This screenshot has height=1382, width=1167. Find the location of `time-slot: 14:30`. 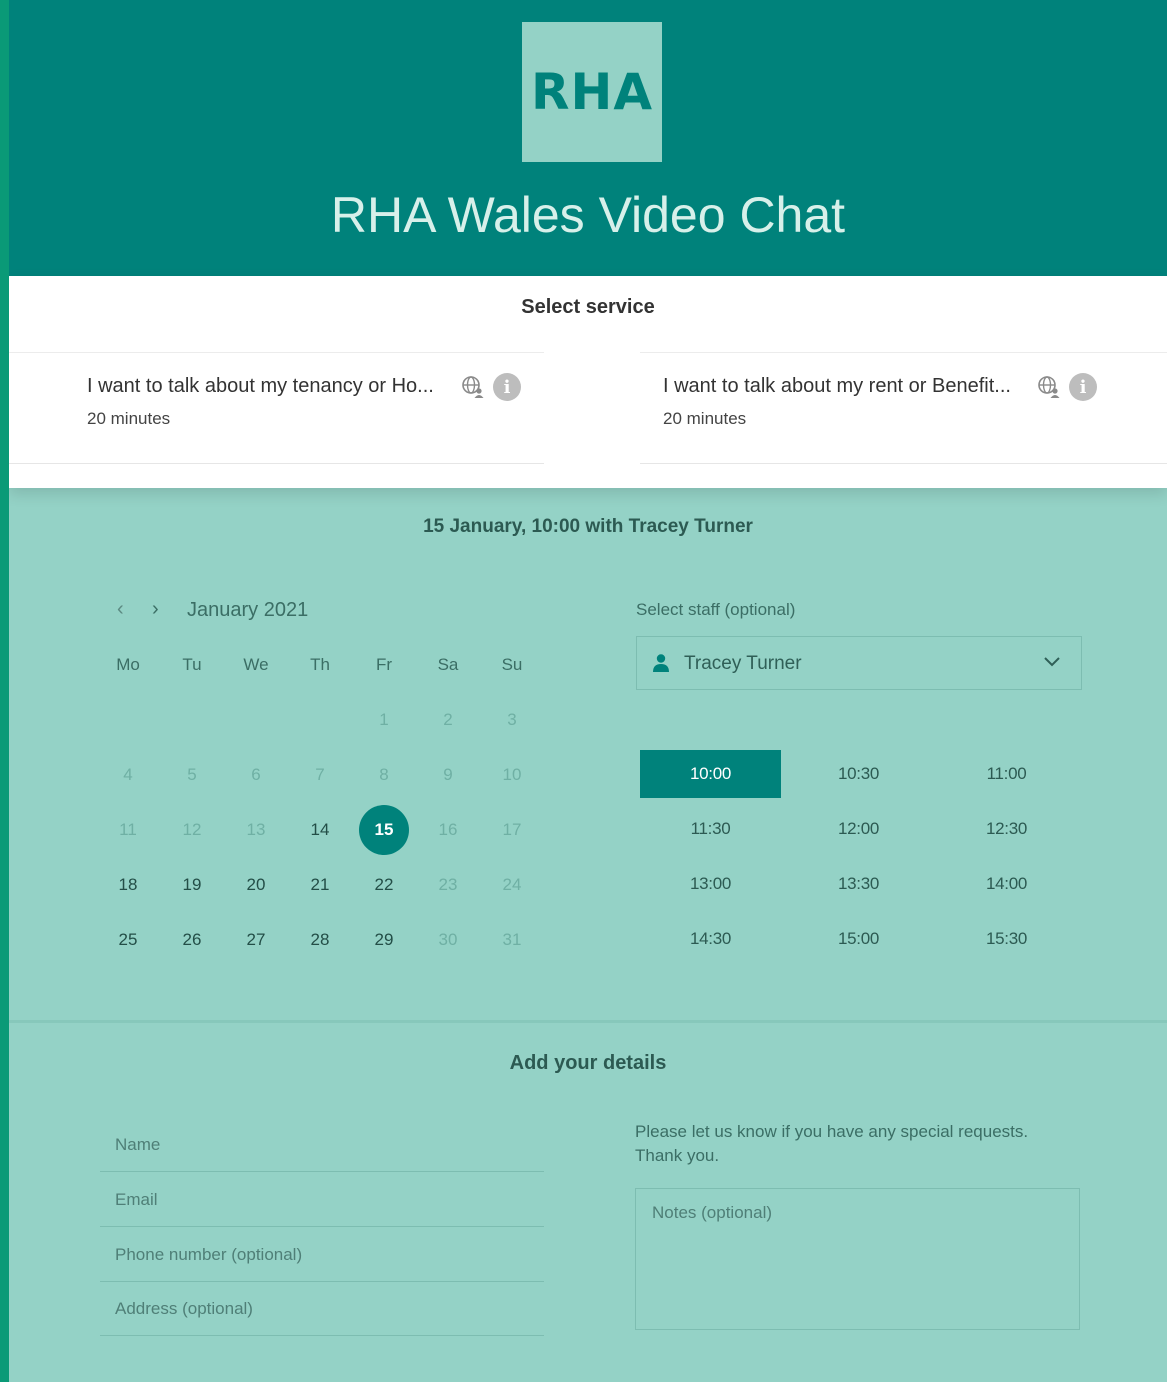

time-slot: 14:30 is located at coordinates (710, 939).